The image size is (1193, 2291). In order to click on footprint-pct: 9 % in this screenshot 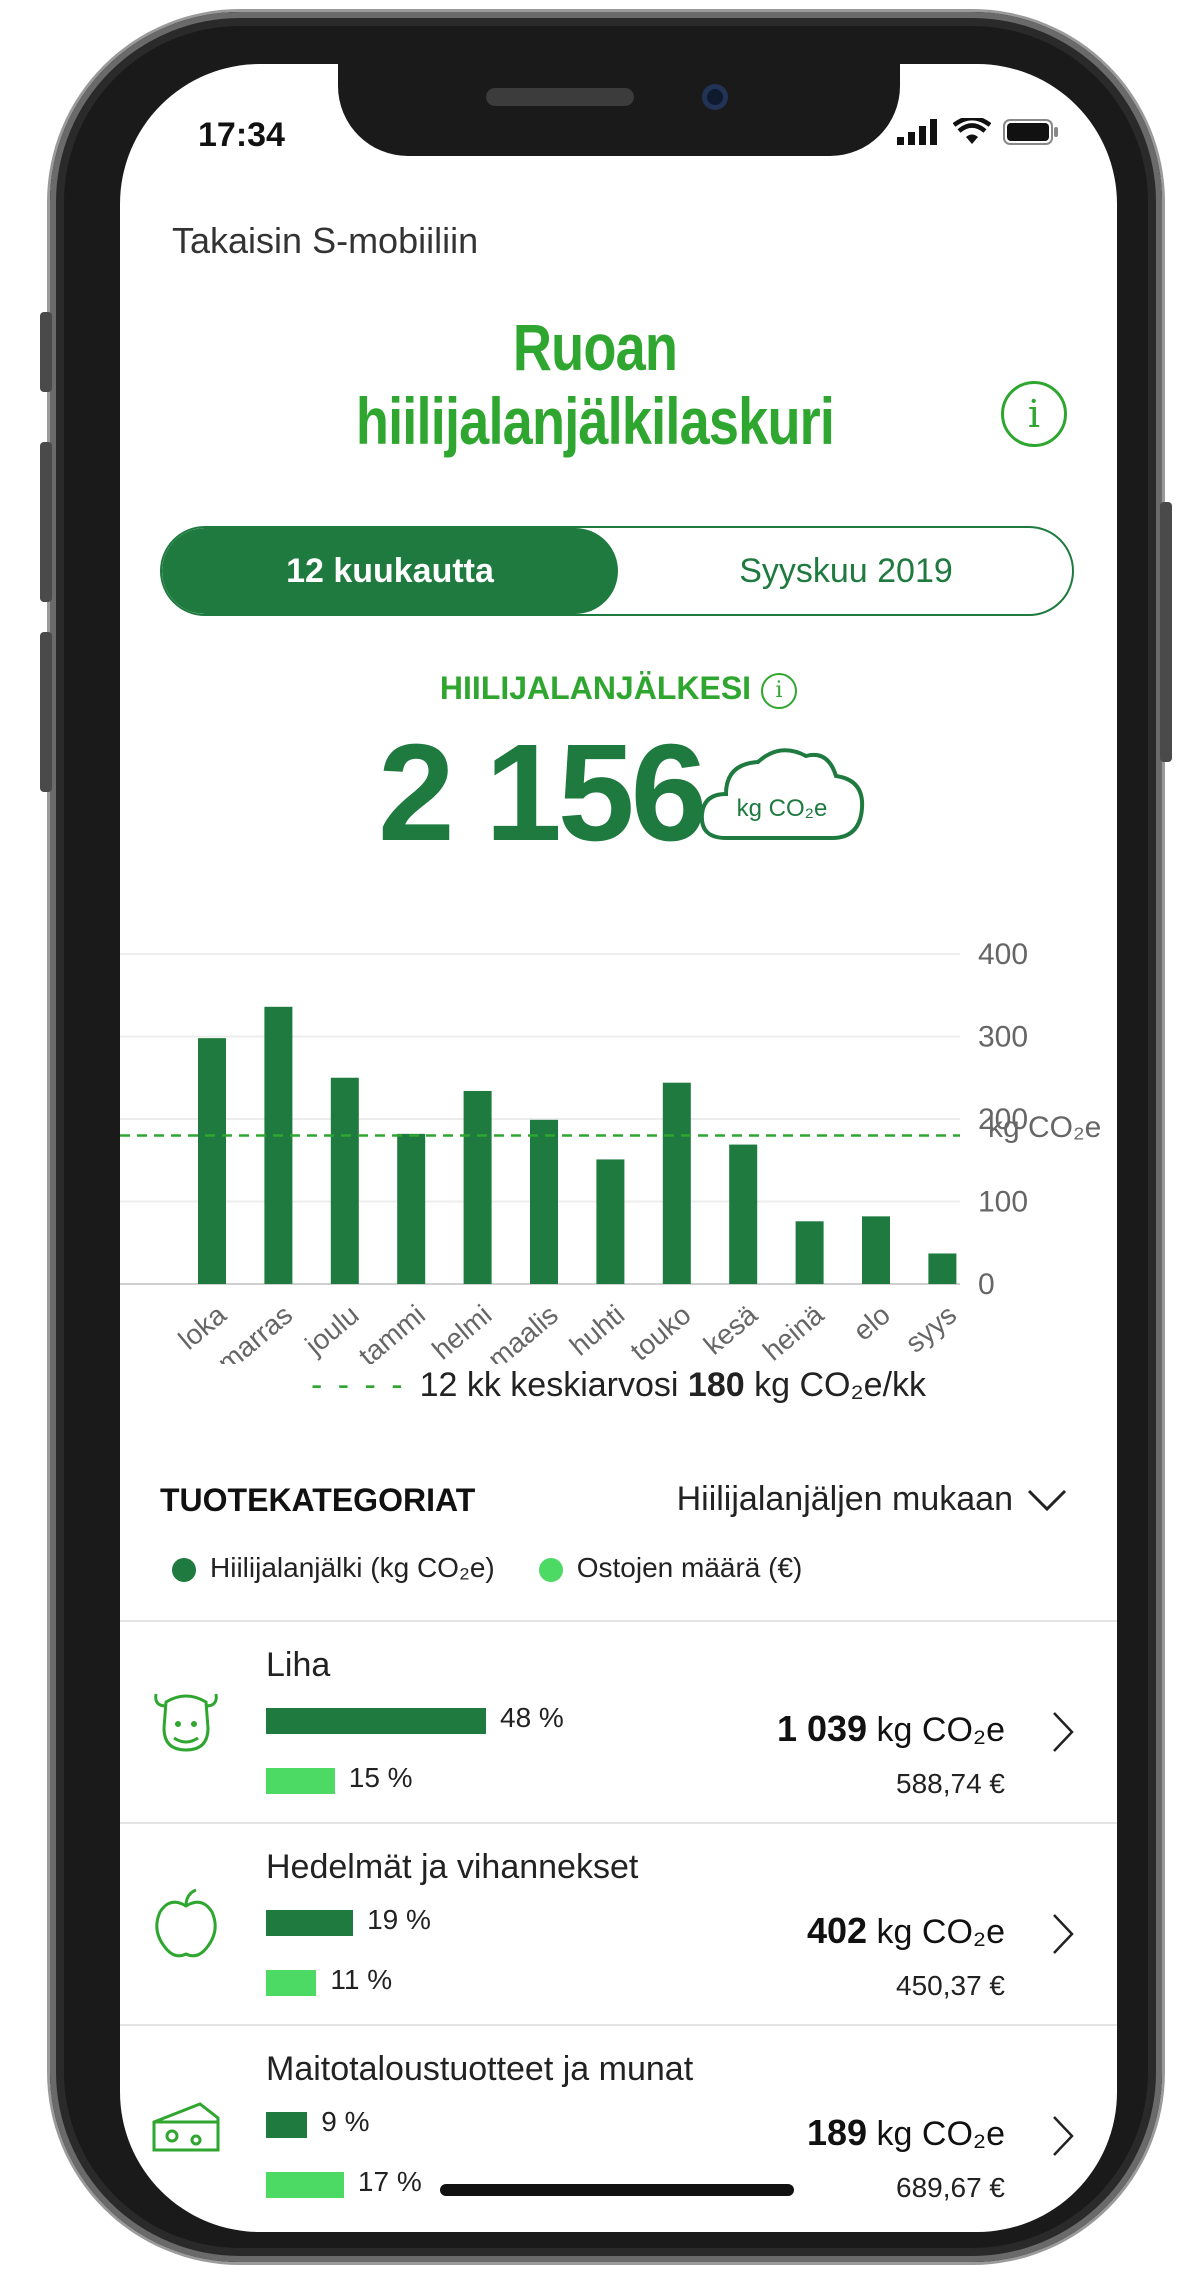, I will do `click(345, 2121)`.